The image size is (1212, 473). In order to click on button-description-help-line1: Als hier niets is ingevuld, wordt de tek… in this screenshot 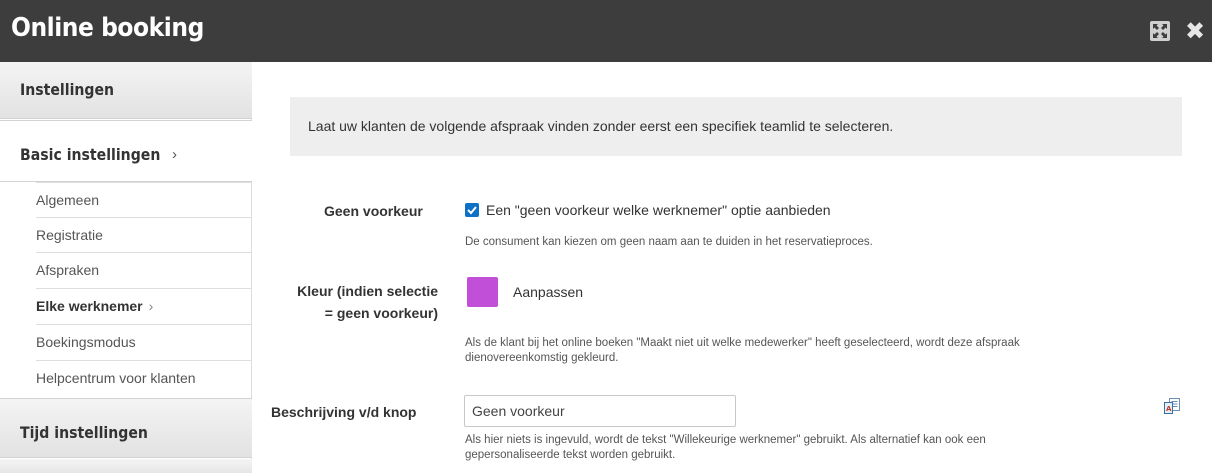, I will do `click(725, 440)`.